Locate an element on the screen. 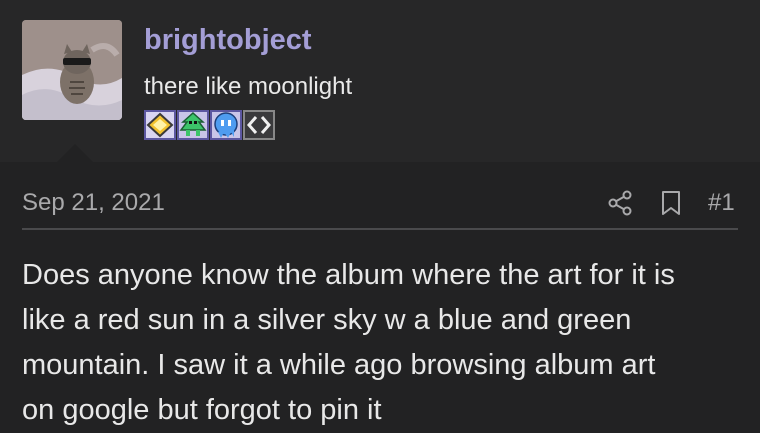 The image size is (760, 433). post-body-line: on google but forgot to pin it is located at coordinates (202, 410).